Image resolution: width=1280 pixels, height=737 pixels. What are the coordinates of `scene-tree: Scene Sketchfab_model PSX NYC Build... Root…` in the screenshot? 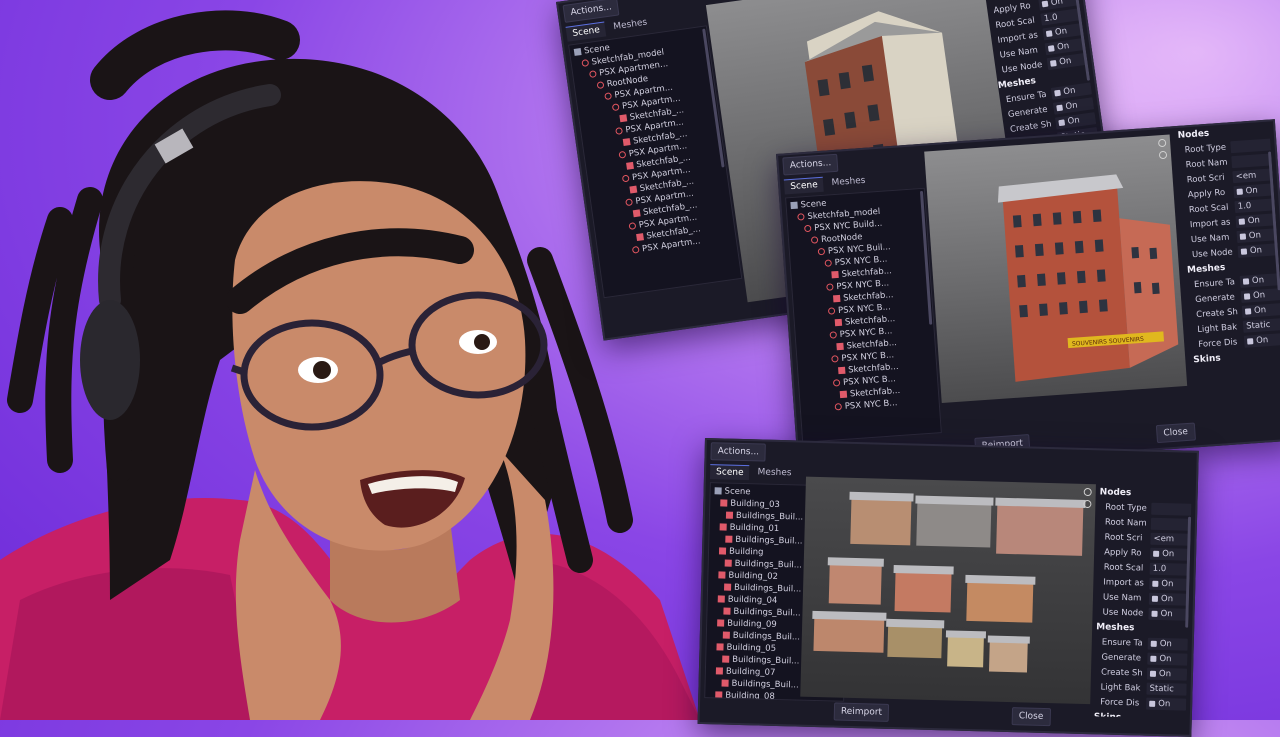 It's located at (863, 315).